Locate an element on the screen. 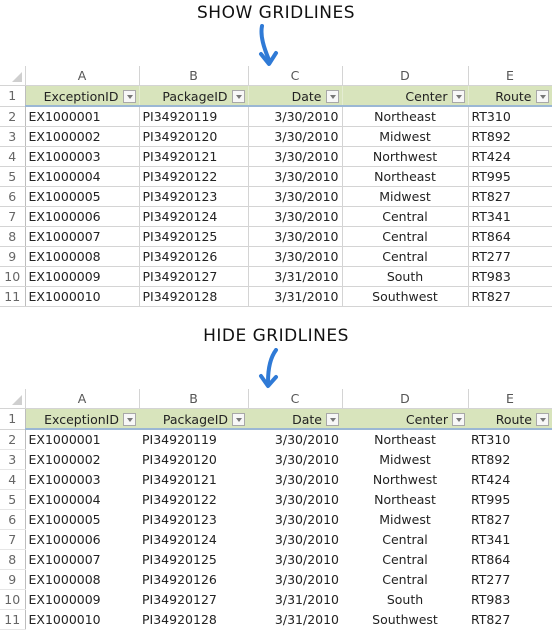 This screenshot has height=632, width=552. cell-route: RT277 is located at coordinates (510, 579).